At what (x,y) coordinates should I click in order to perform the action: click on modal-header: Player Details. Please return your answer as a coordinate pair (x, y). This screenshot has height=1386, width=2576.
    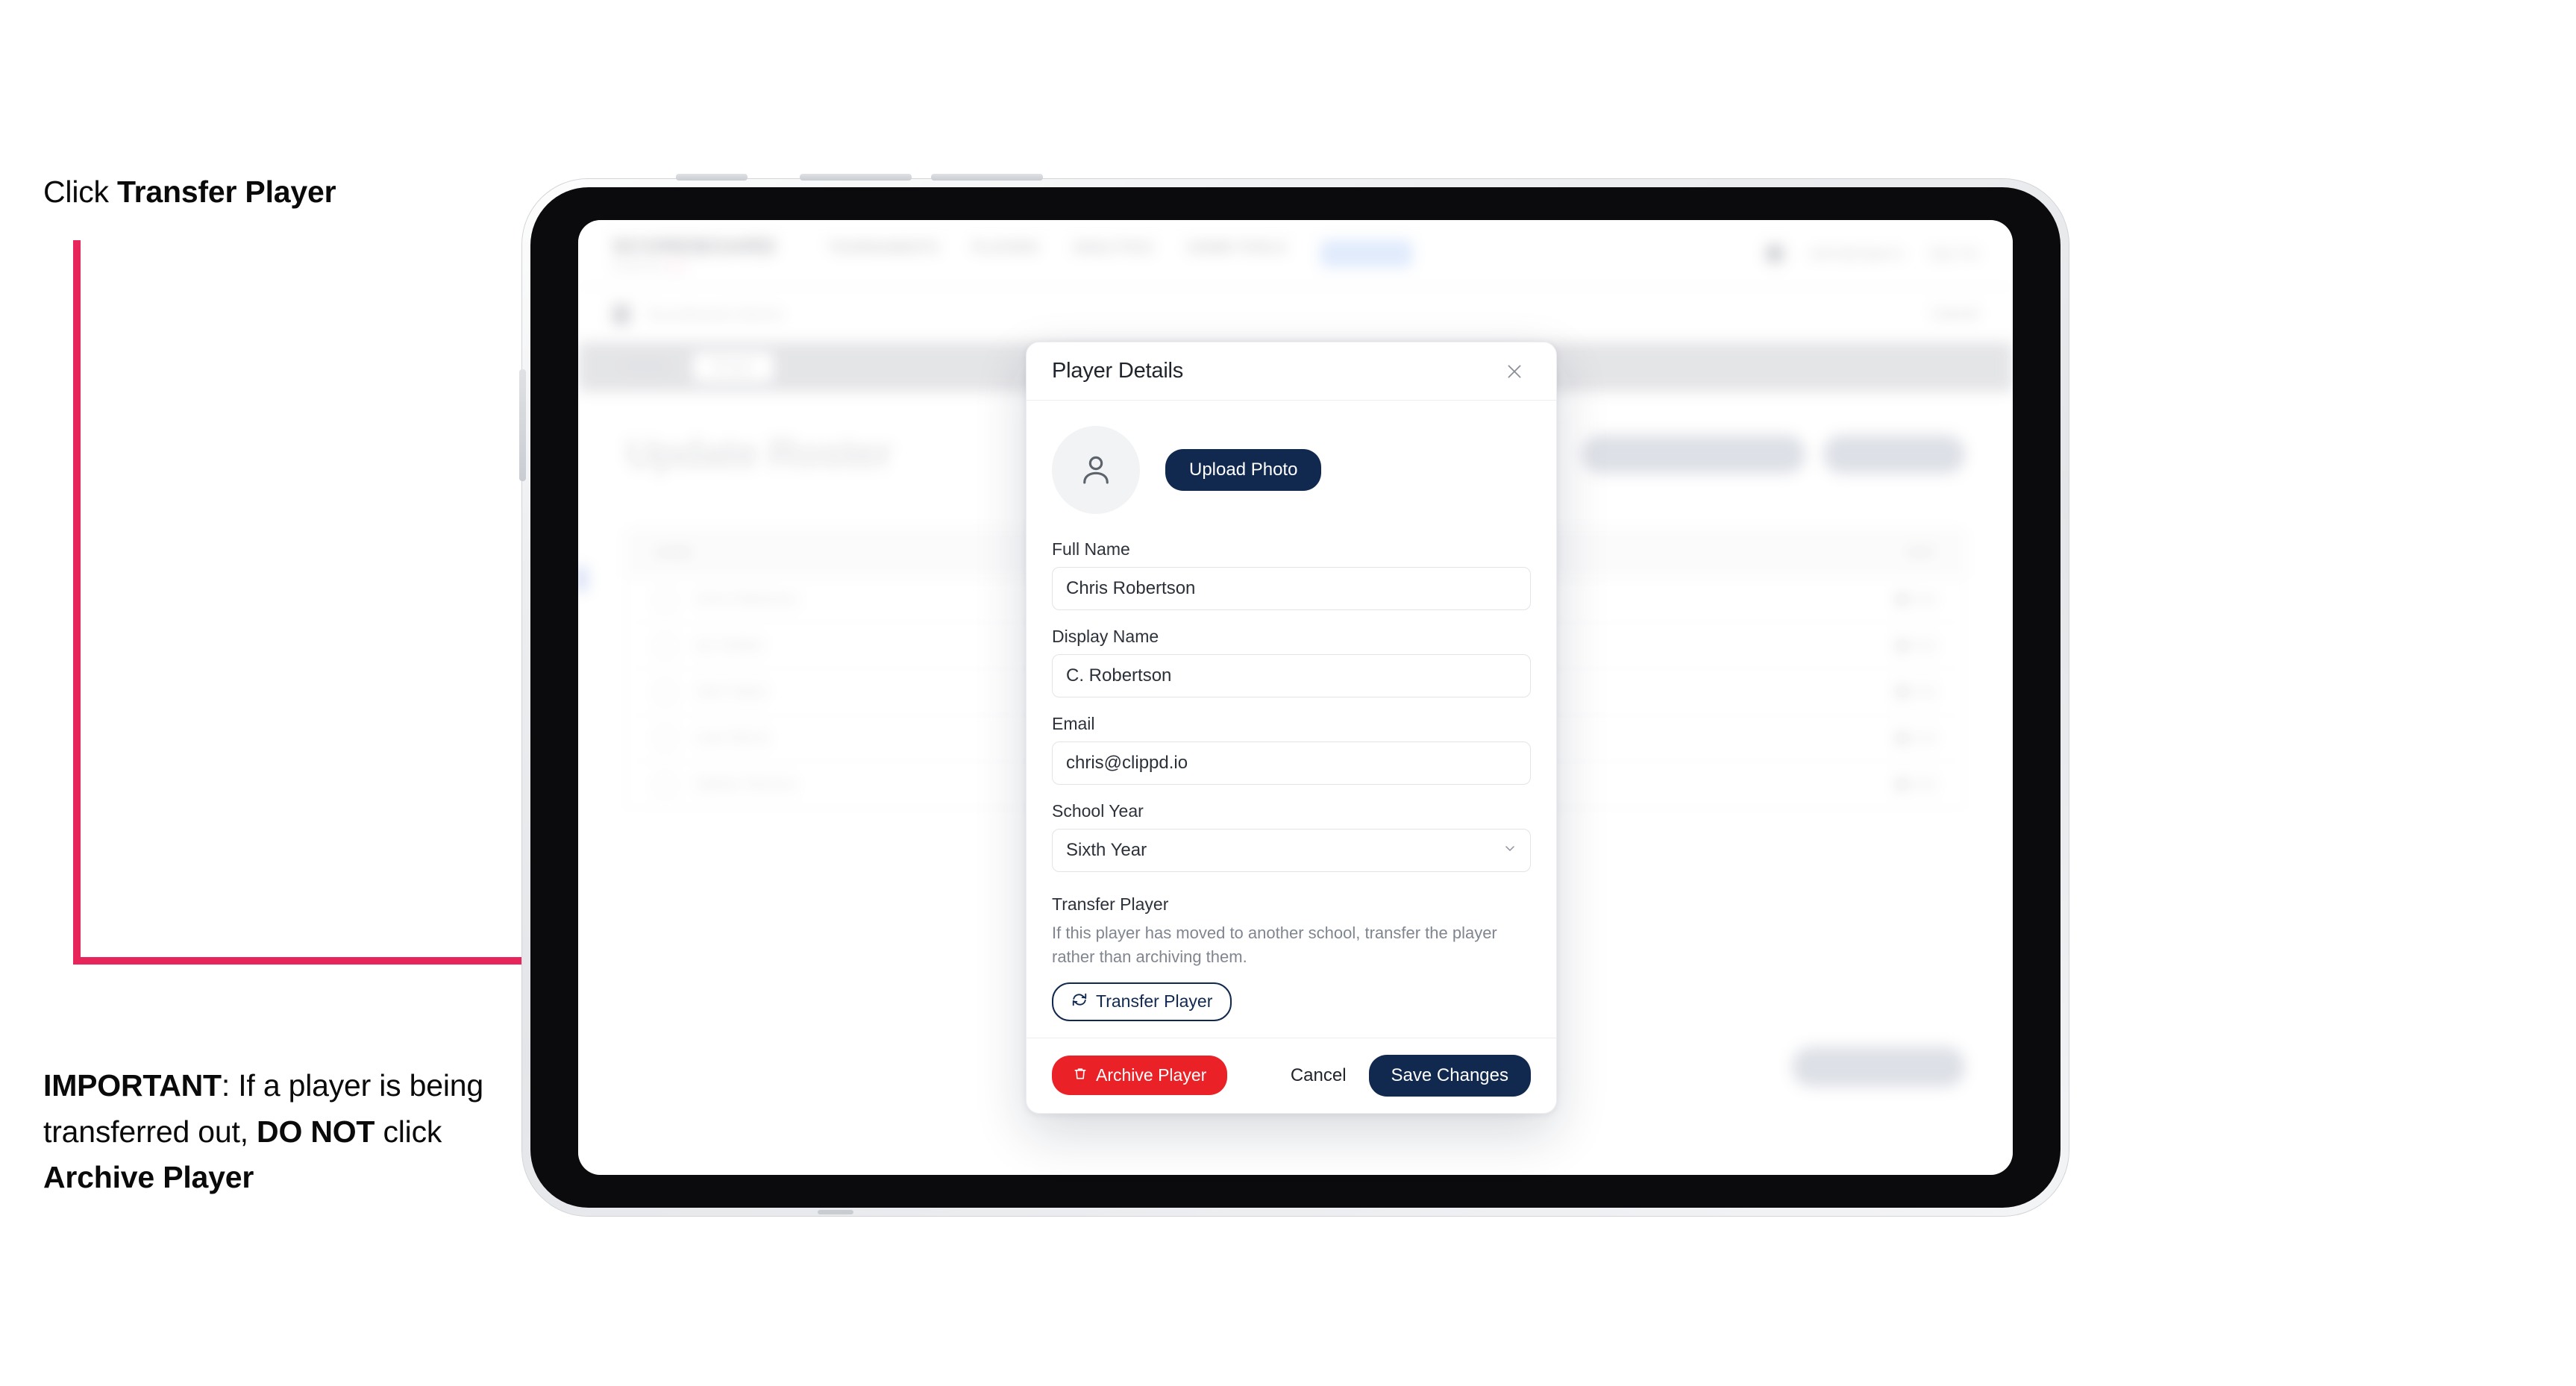
    Looking at the image, I should click on (1291, 371).